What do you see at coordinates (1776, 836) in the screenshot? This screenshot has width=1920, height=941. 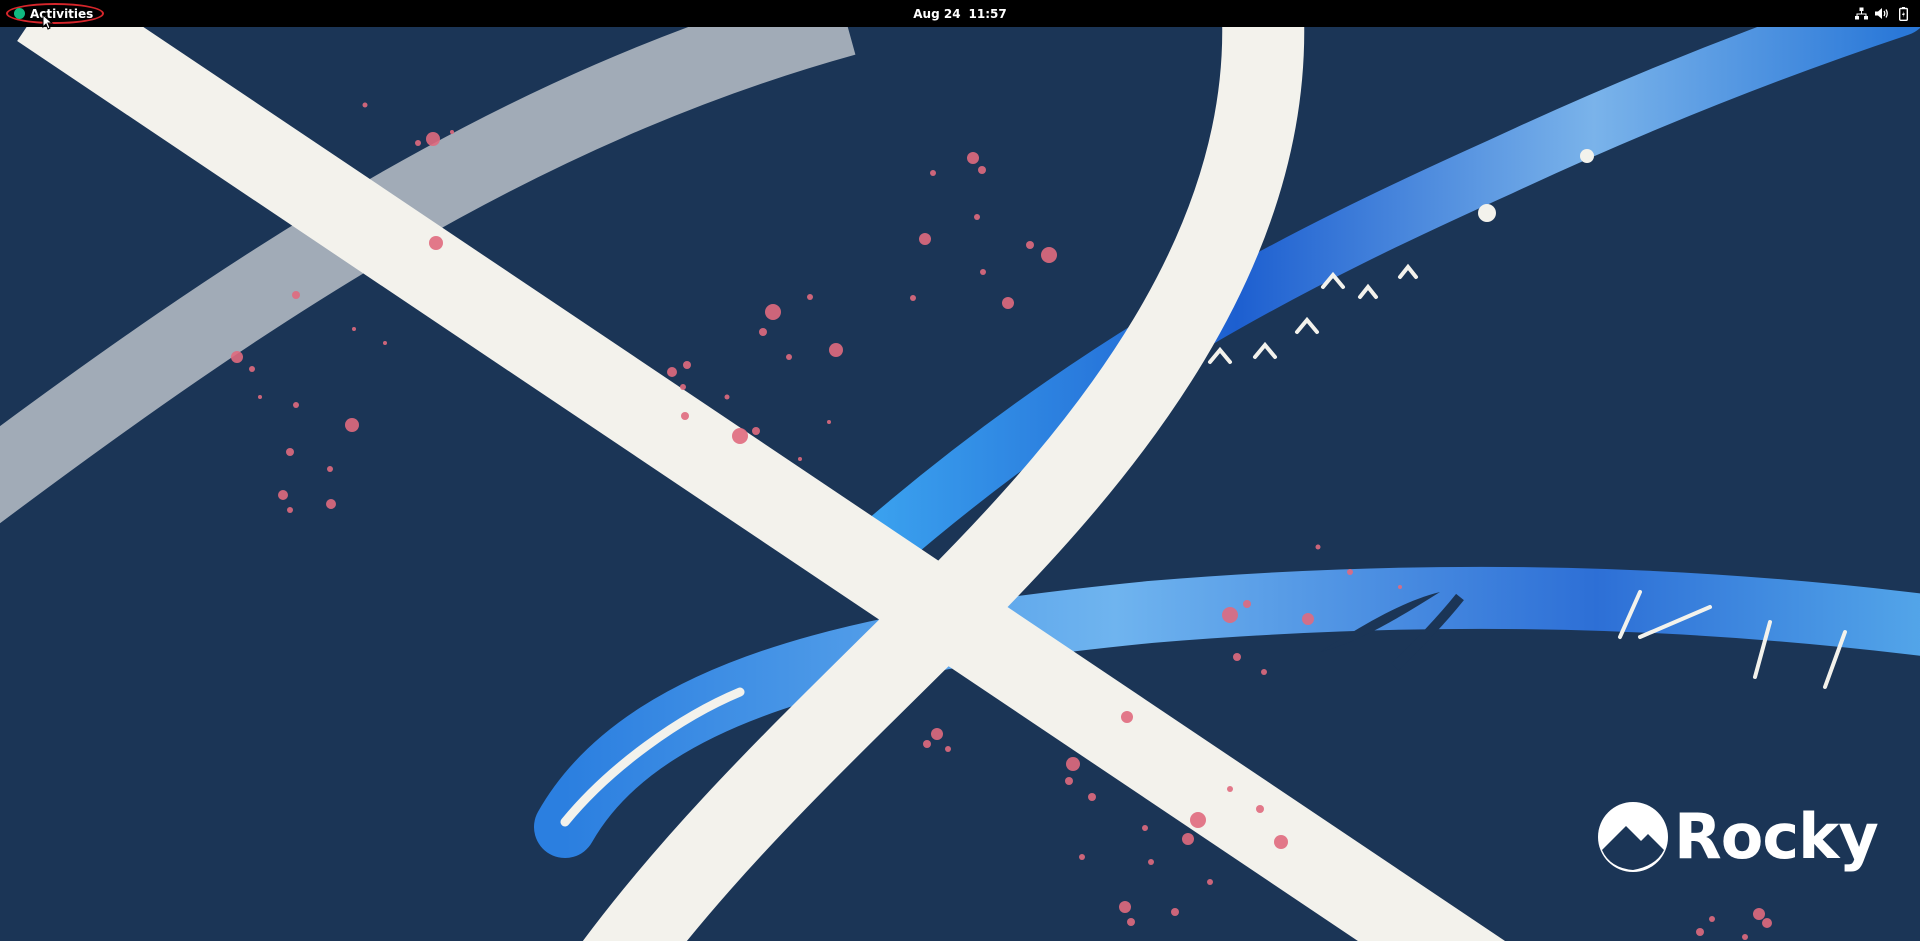 I see `rocky-wordmark: Rocky` at bounding box center [1776, 836].